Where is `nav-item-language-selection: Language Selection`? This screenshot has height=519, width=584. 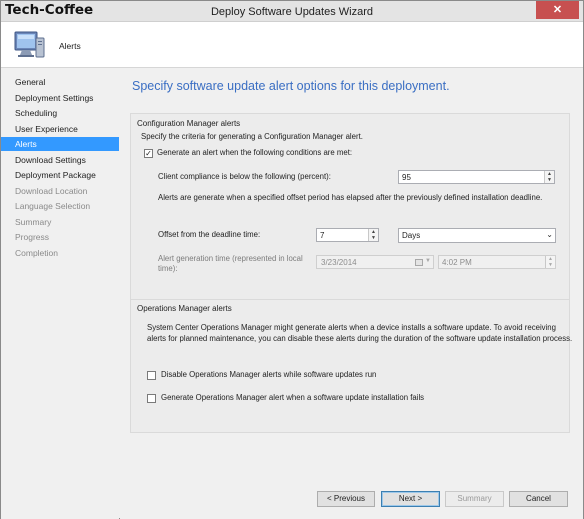
nav-item-language-selection: Language Selection is located at coordinates (53, 206).